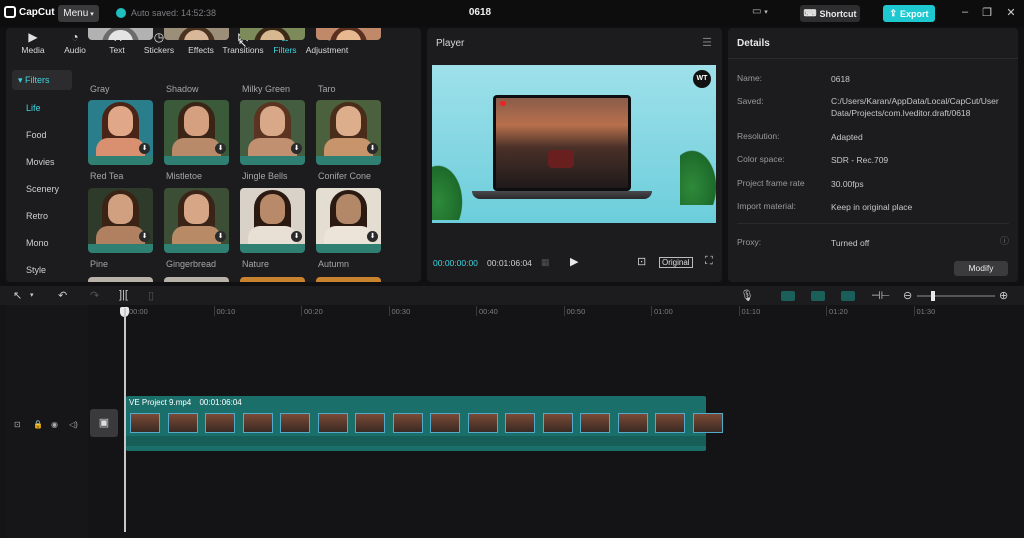 This screenshot has width=1024, height=538. Describe the element at coordinates (956, 296) in the screenshot. I see `zoom-slider` at that location.